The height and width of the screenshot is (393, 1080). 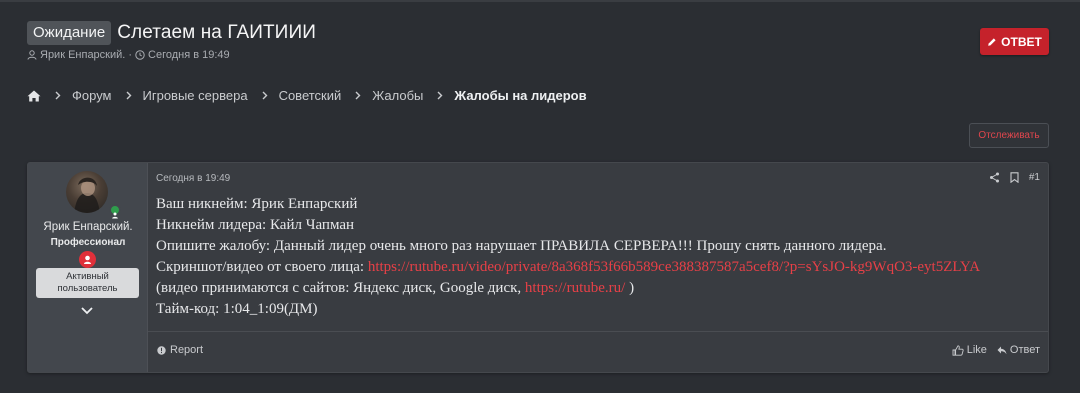 What do you see at coordinates (1034, 177) in the screenshot?
I see `post-number: #1` at bounding box center [1034, 177].